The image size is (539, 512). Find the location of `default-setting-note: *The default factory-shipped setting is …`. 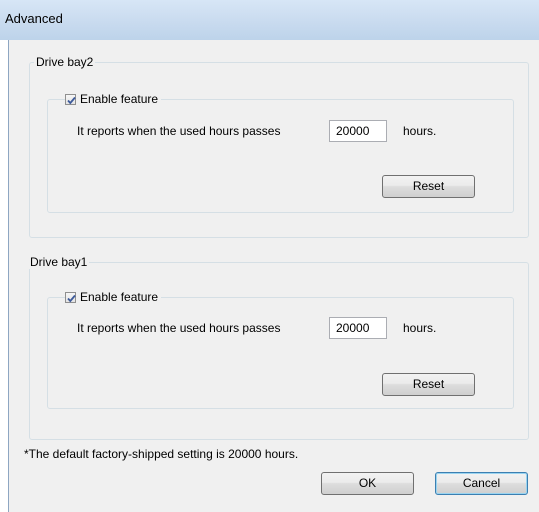

default-setting-note: *The default factory-shipped setting is … is located at coordinates (161, 454).